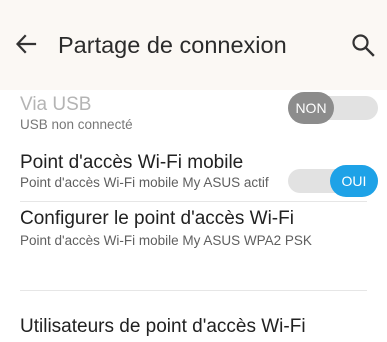 The height and width of the screenshot is (342, 387). Describe the element at coordinates (76, 124) in the screenshot. I see `setting-summary: USB non connecté` at that location.